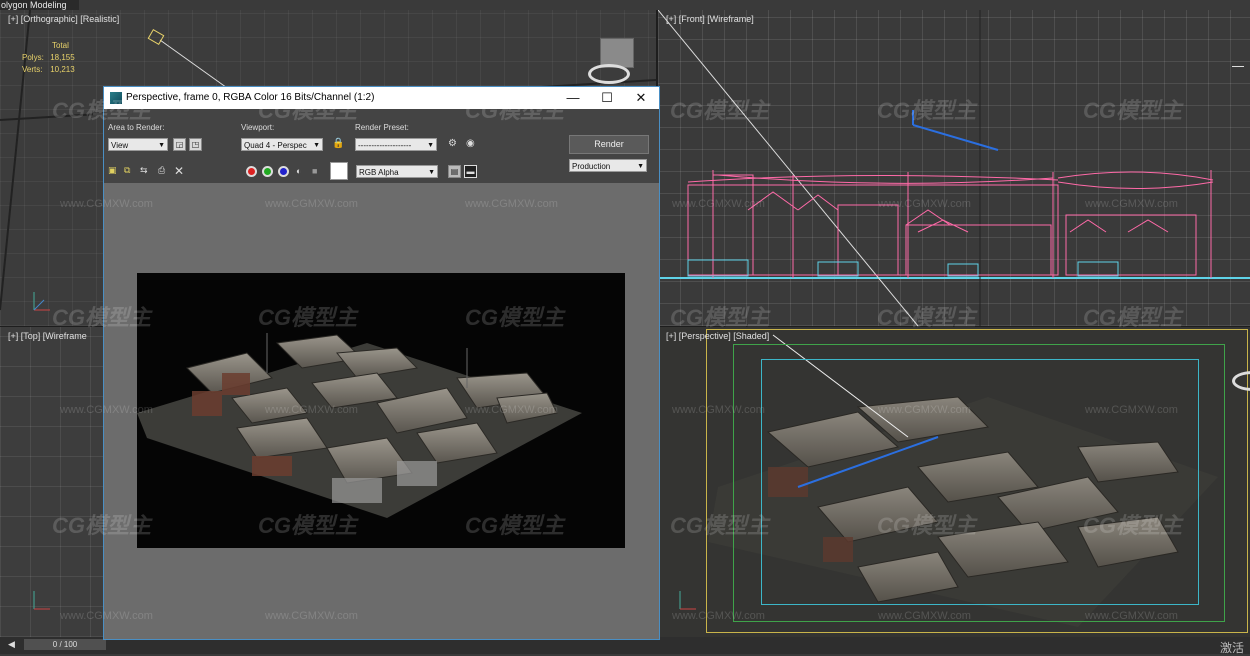 The width and height of the screenshot is (1250, 656). What do you see at coordinates (116, 98) in the screenshot?
I see `app-icon` at bounding box center [116, 98].